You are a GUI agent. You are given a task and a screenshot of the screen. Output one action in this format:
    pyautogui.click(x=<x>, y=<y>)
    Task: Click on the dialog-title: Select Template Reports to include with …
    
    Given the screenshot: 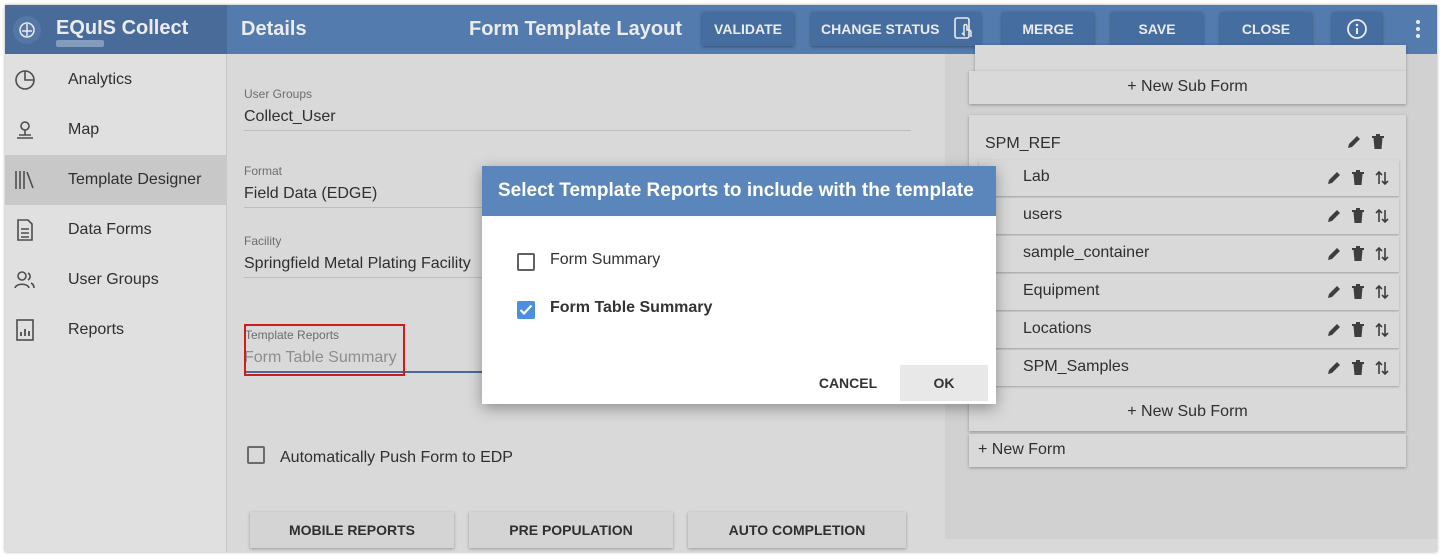 What is the action you would take?
    pyautogui.click(x=736, y=190)
    